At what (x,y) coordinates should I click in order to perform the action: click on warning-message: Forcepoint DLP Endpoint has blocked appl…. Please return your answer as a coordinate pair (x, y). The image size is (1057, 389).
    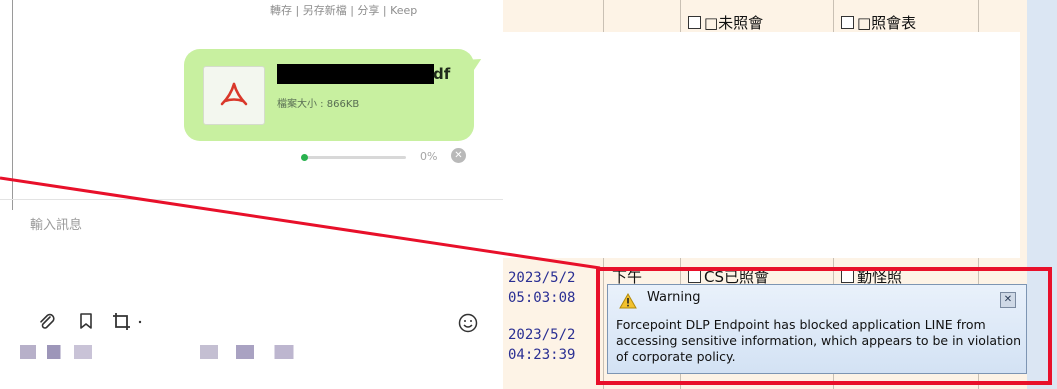
    Looking at the image, I should click on (819, 340).